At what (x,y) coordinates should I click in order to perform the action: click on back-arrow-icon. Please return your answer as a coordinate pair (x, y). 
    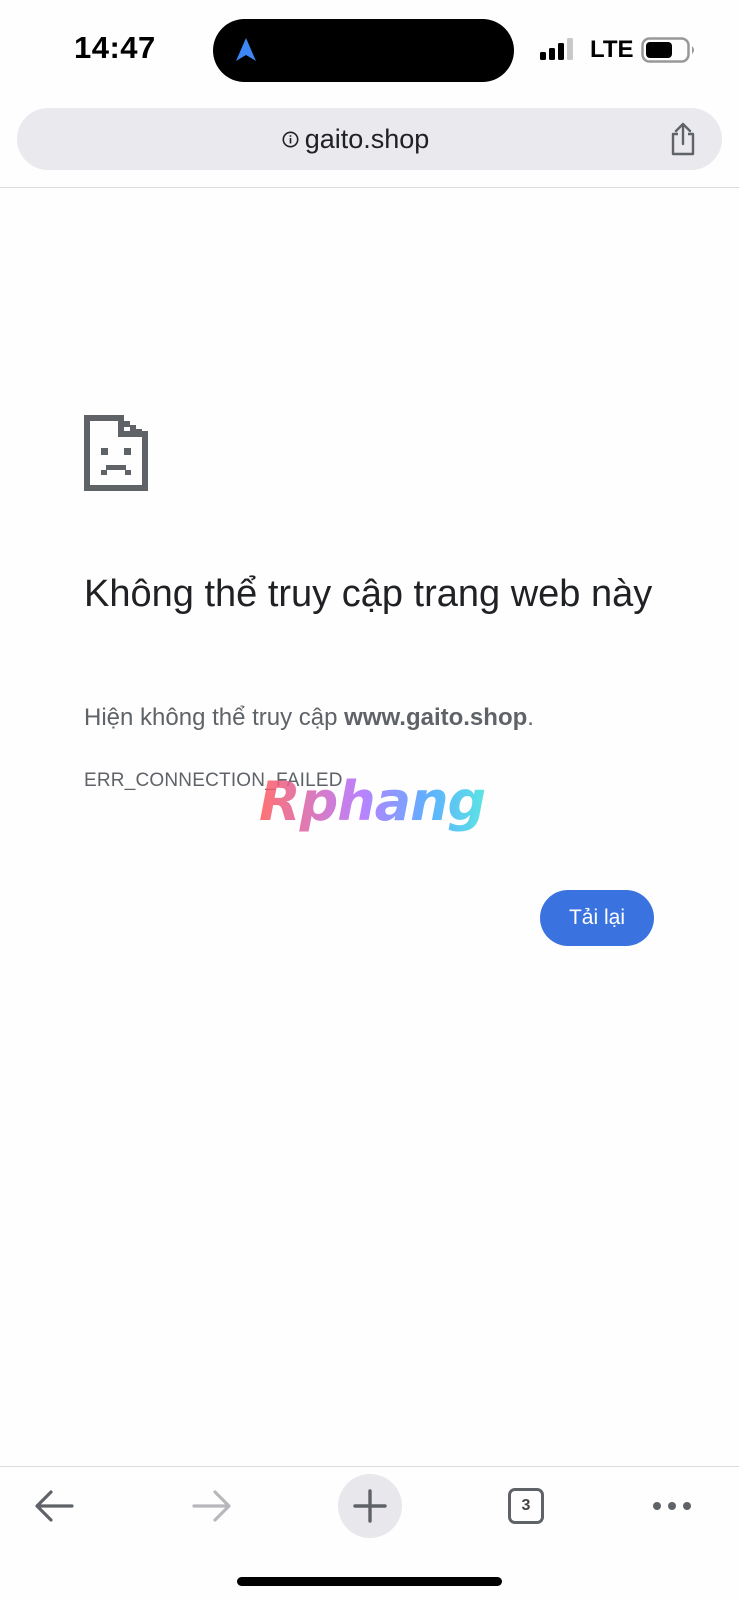
    Looking at the image, I should click on (54, 1506).